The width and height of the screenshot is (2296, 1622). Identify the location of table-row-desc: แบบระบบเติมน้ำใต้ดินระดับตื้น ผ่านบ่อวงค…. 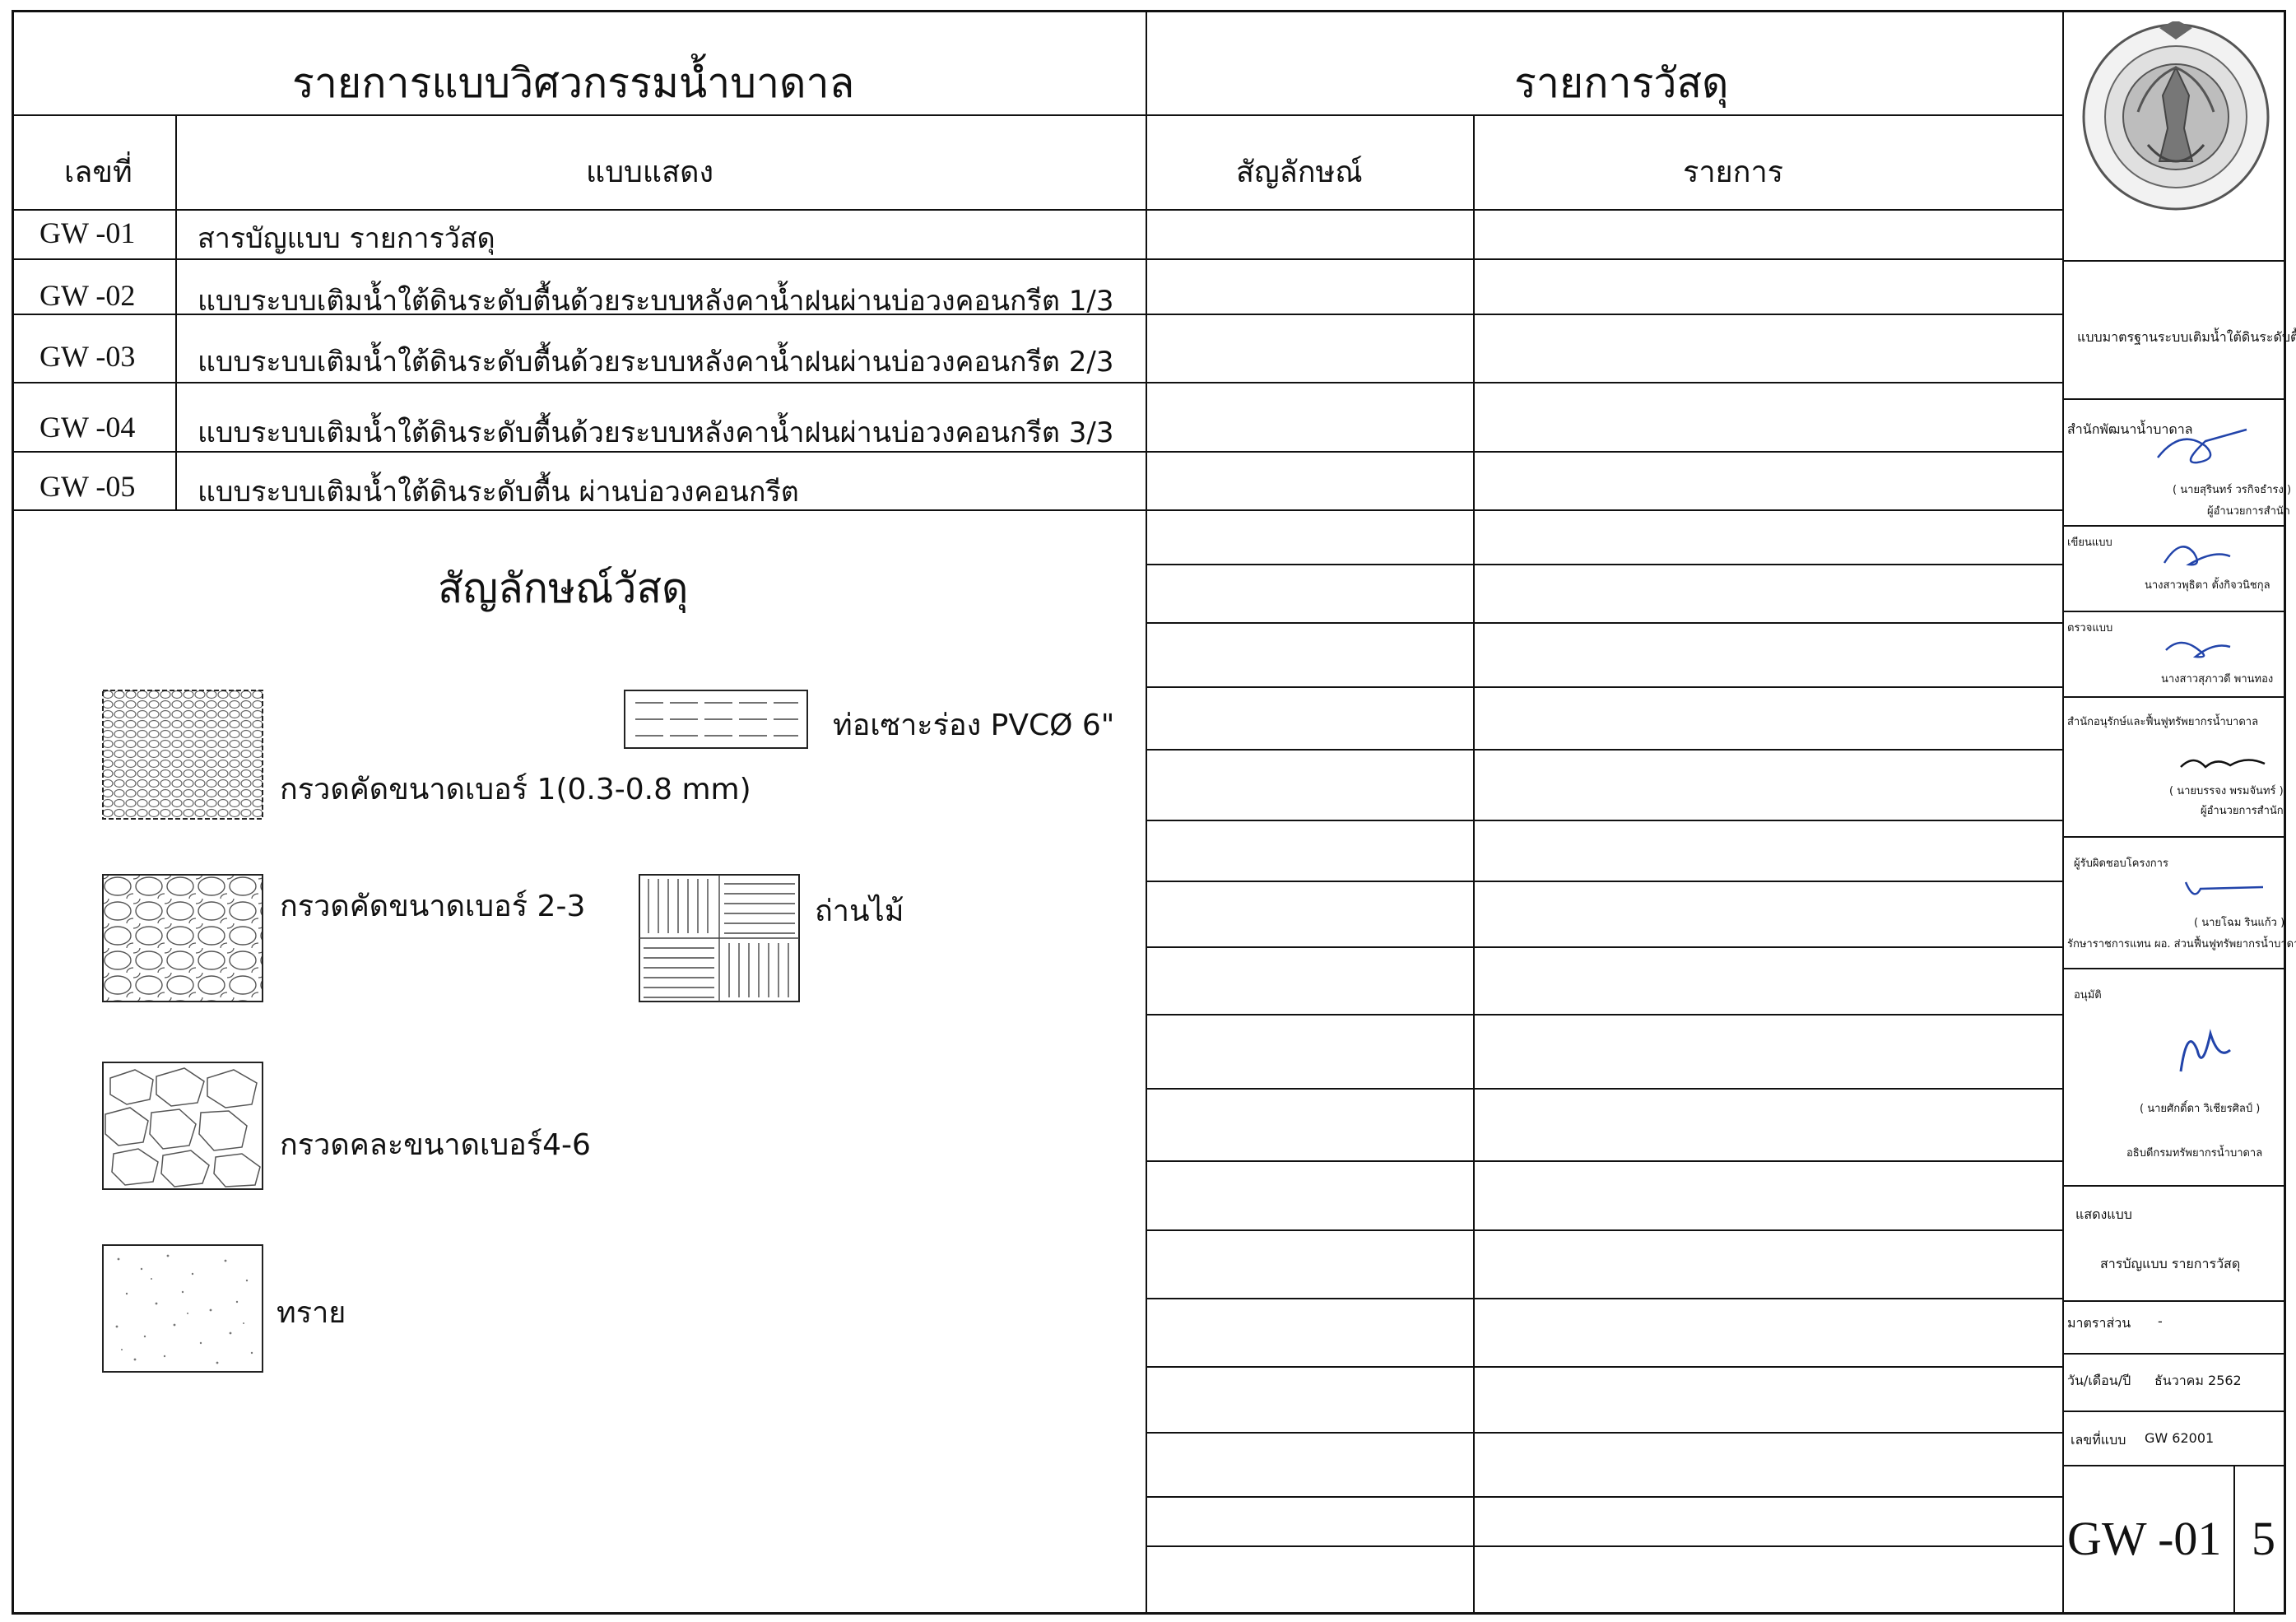
(498, 492).